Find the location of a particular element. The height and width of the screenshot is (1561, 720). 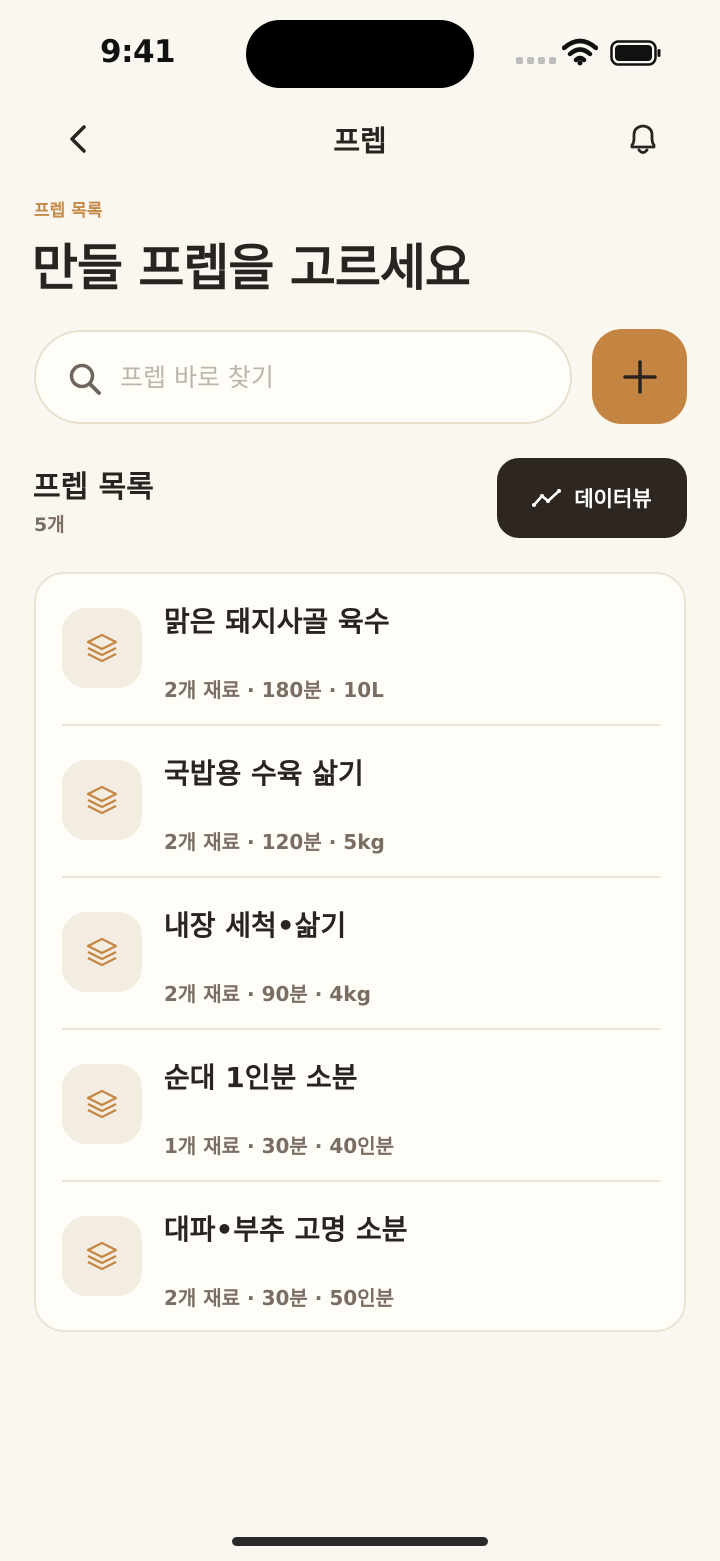

wifi-icon is located at coordinates (580, 52).